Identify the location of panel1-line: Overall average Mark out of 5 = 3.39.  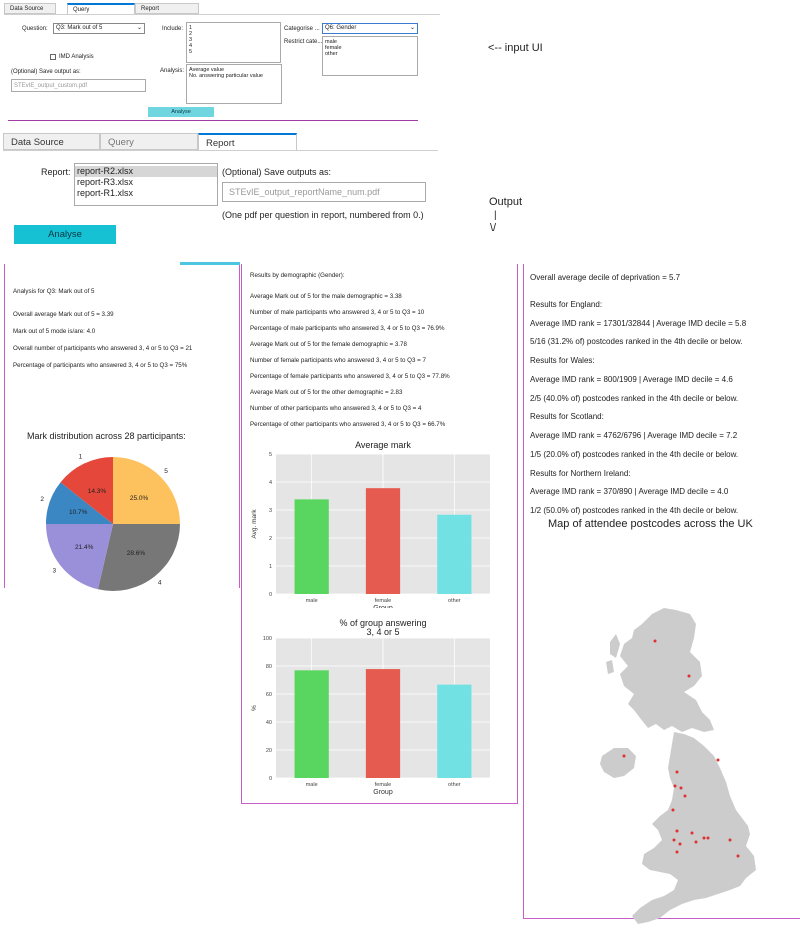
(63, 314).